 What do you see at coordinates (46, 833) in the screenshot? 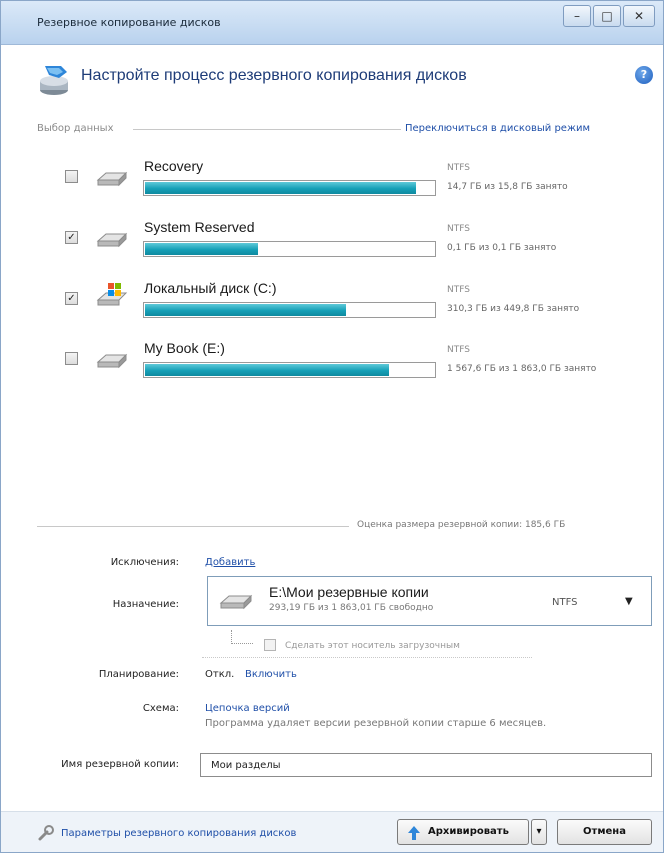
I see `wrench-icon` at bounding box center [46, 833].